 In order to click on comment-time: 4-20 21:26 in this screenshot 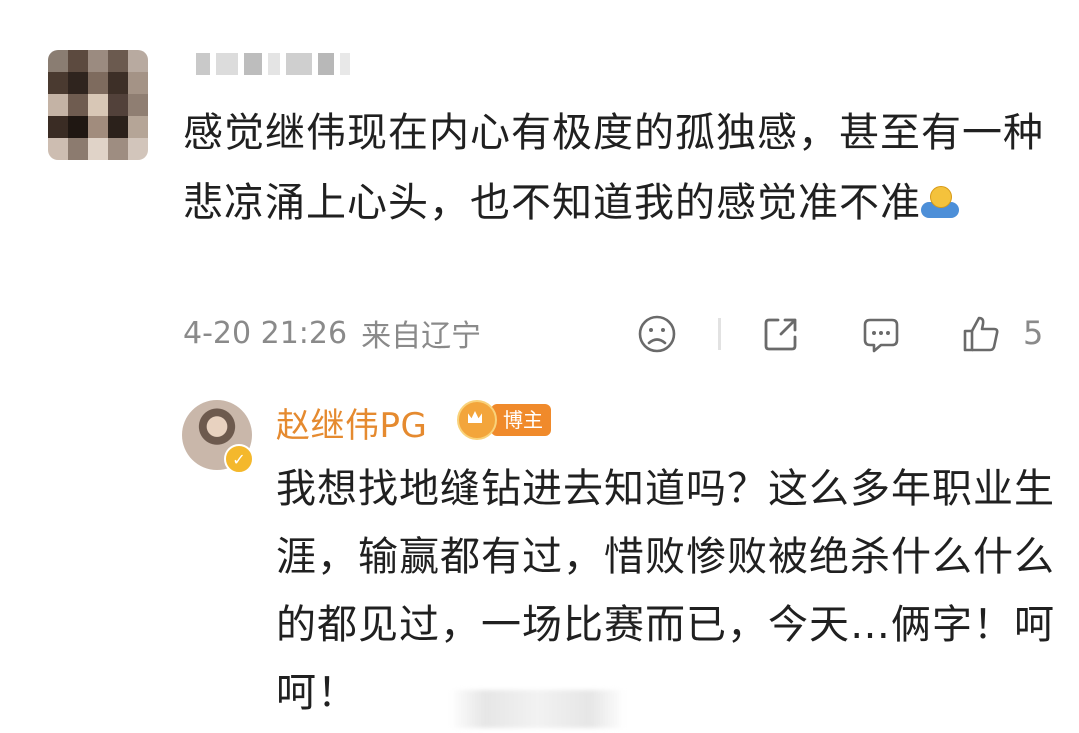, I will do `click(265, 333)`.